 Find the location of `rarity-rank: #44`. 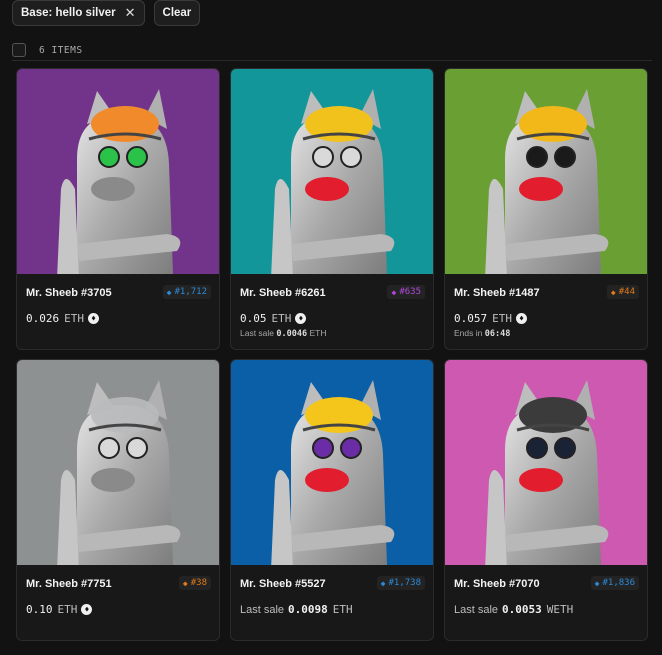

rarity-rank: #44 is located at coordinates (626, 292).